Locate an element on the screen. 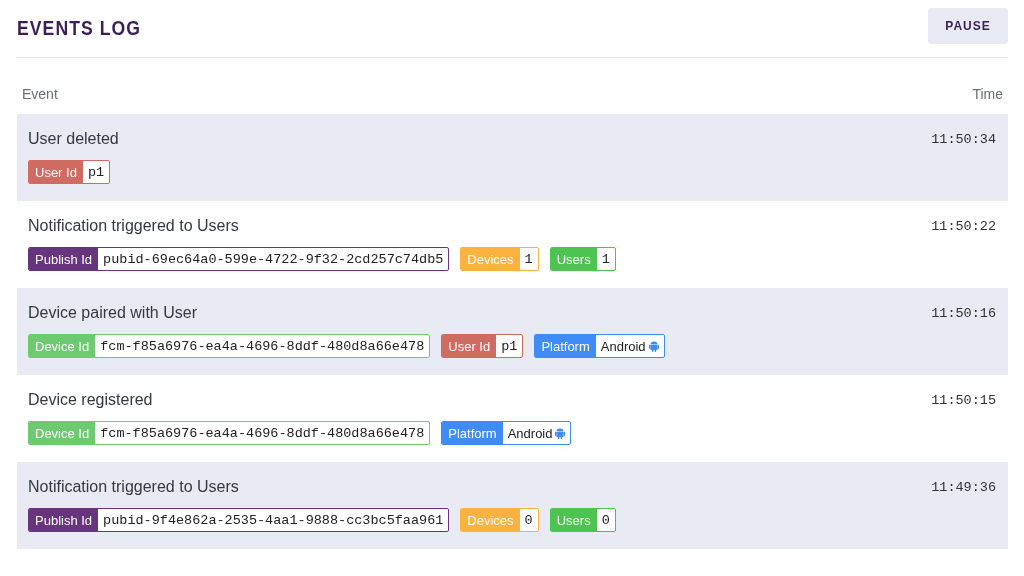 The width and height of the screenshot is (1024, 576). event-title: Device registered is located at coordinates (91, 400).